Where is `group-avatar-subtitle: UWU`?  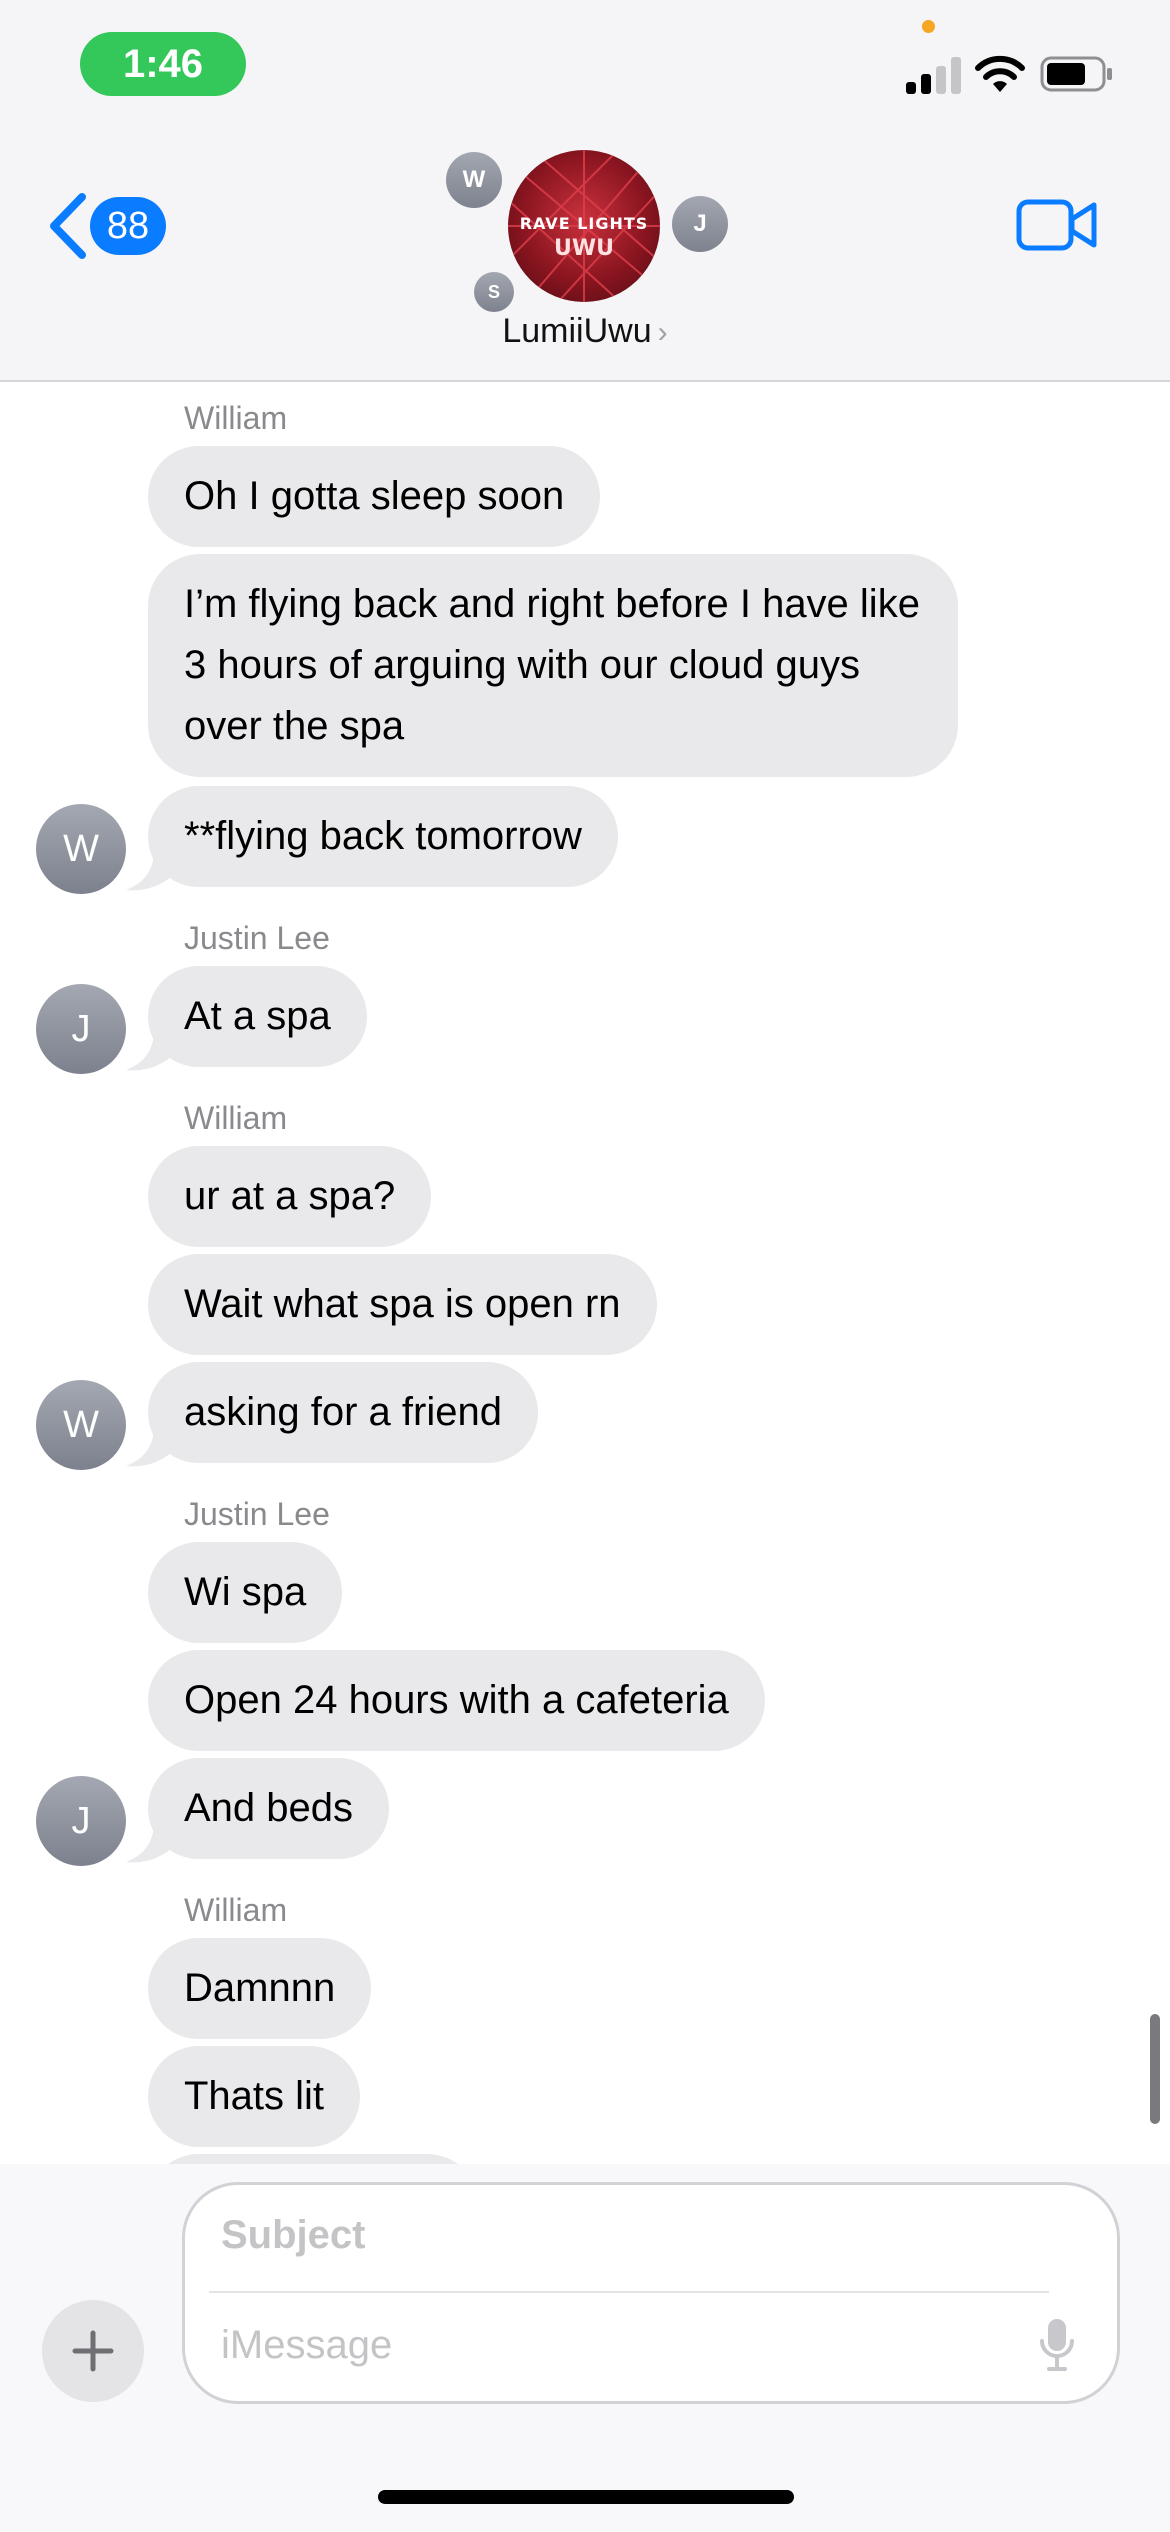 group-avatar-subtitle: UWU is located at coordinates (584, 248).